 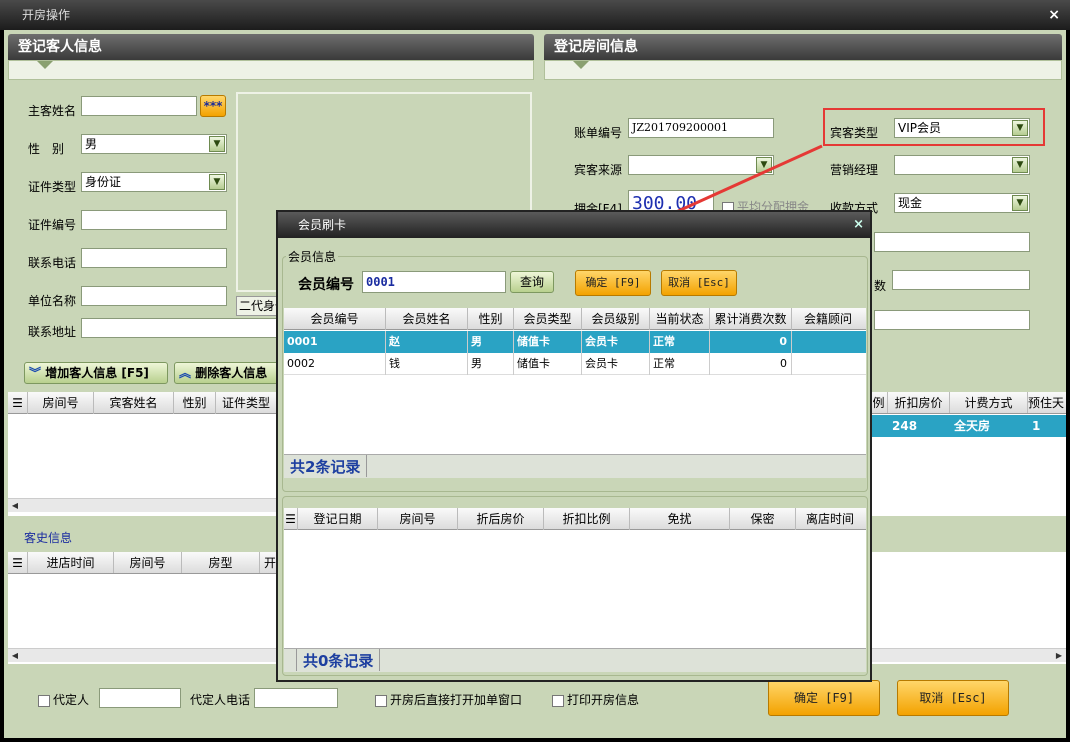 What do you see at coordinates (312, 256) in the screenshot?
I see `member-info-group-label: 会员信息` at bounding box center [312, 256].